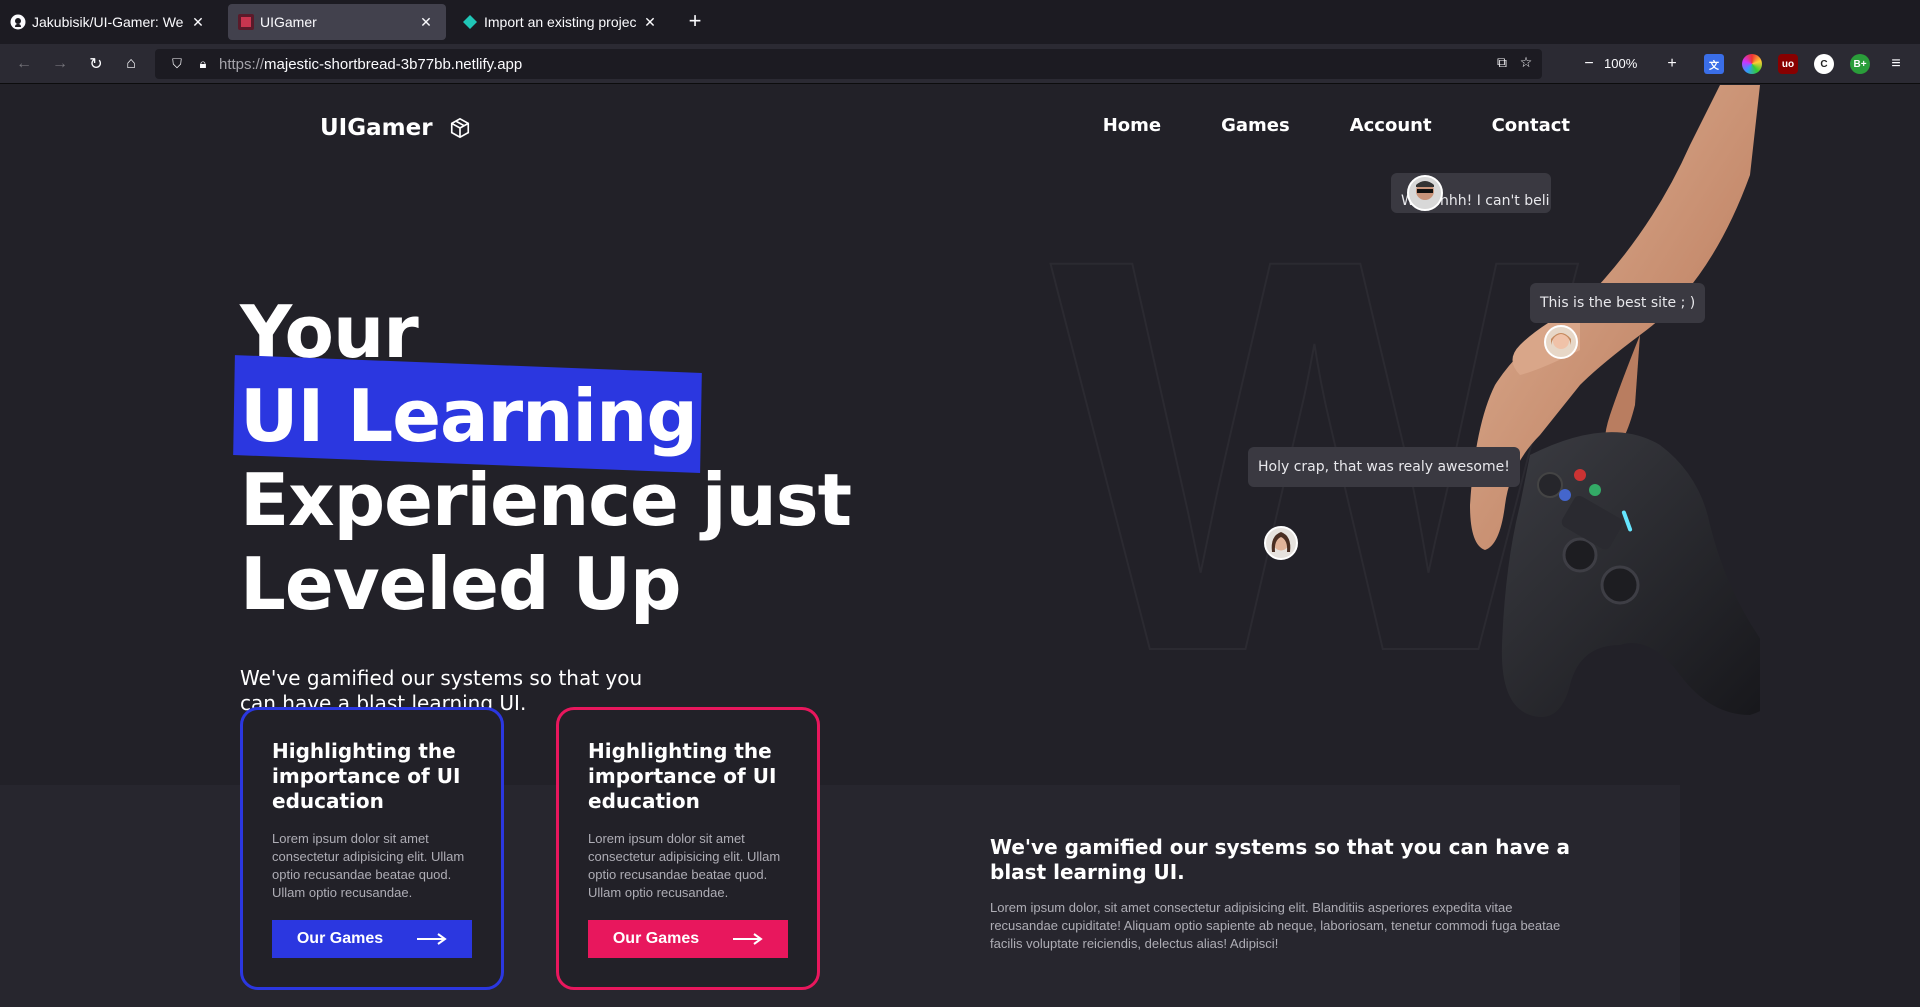 The image size is (1920, 1007). What do you see at coordinates (18, 22) in the screenshot?
I see `github-icon` at bounding box center [18, 22].